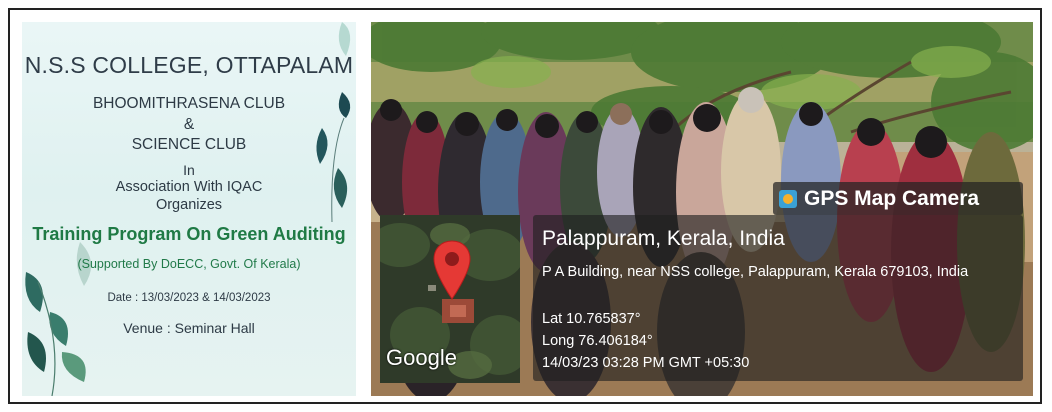  What do you see at coordinates (189, 234) in the screenshot?
I see `program-title: Training Program On Green Auditing` at bounding box center [189, 234].